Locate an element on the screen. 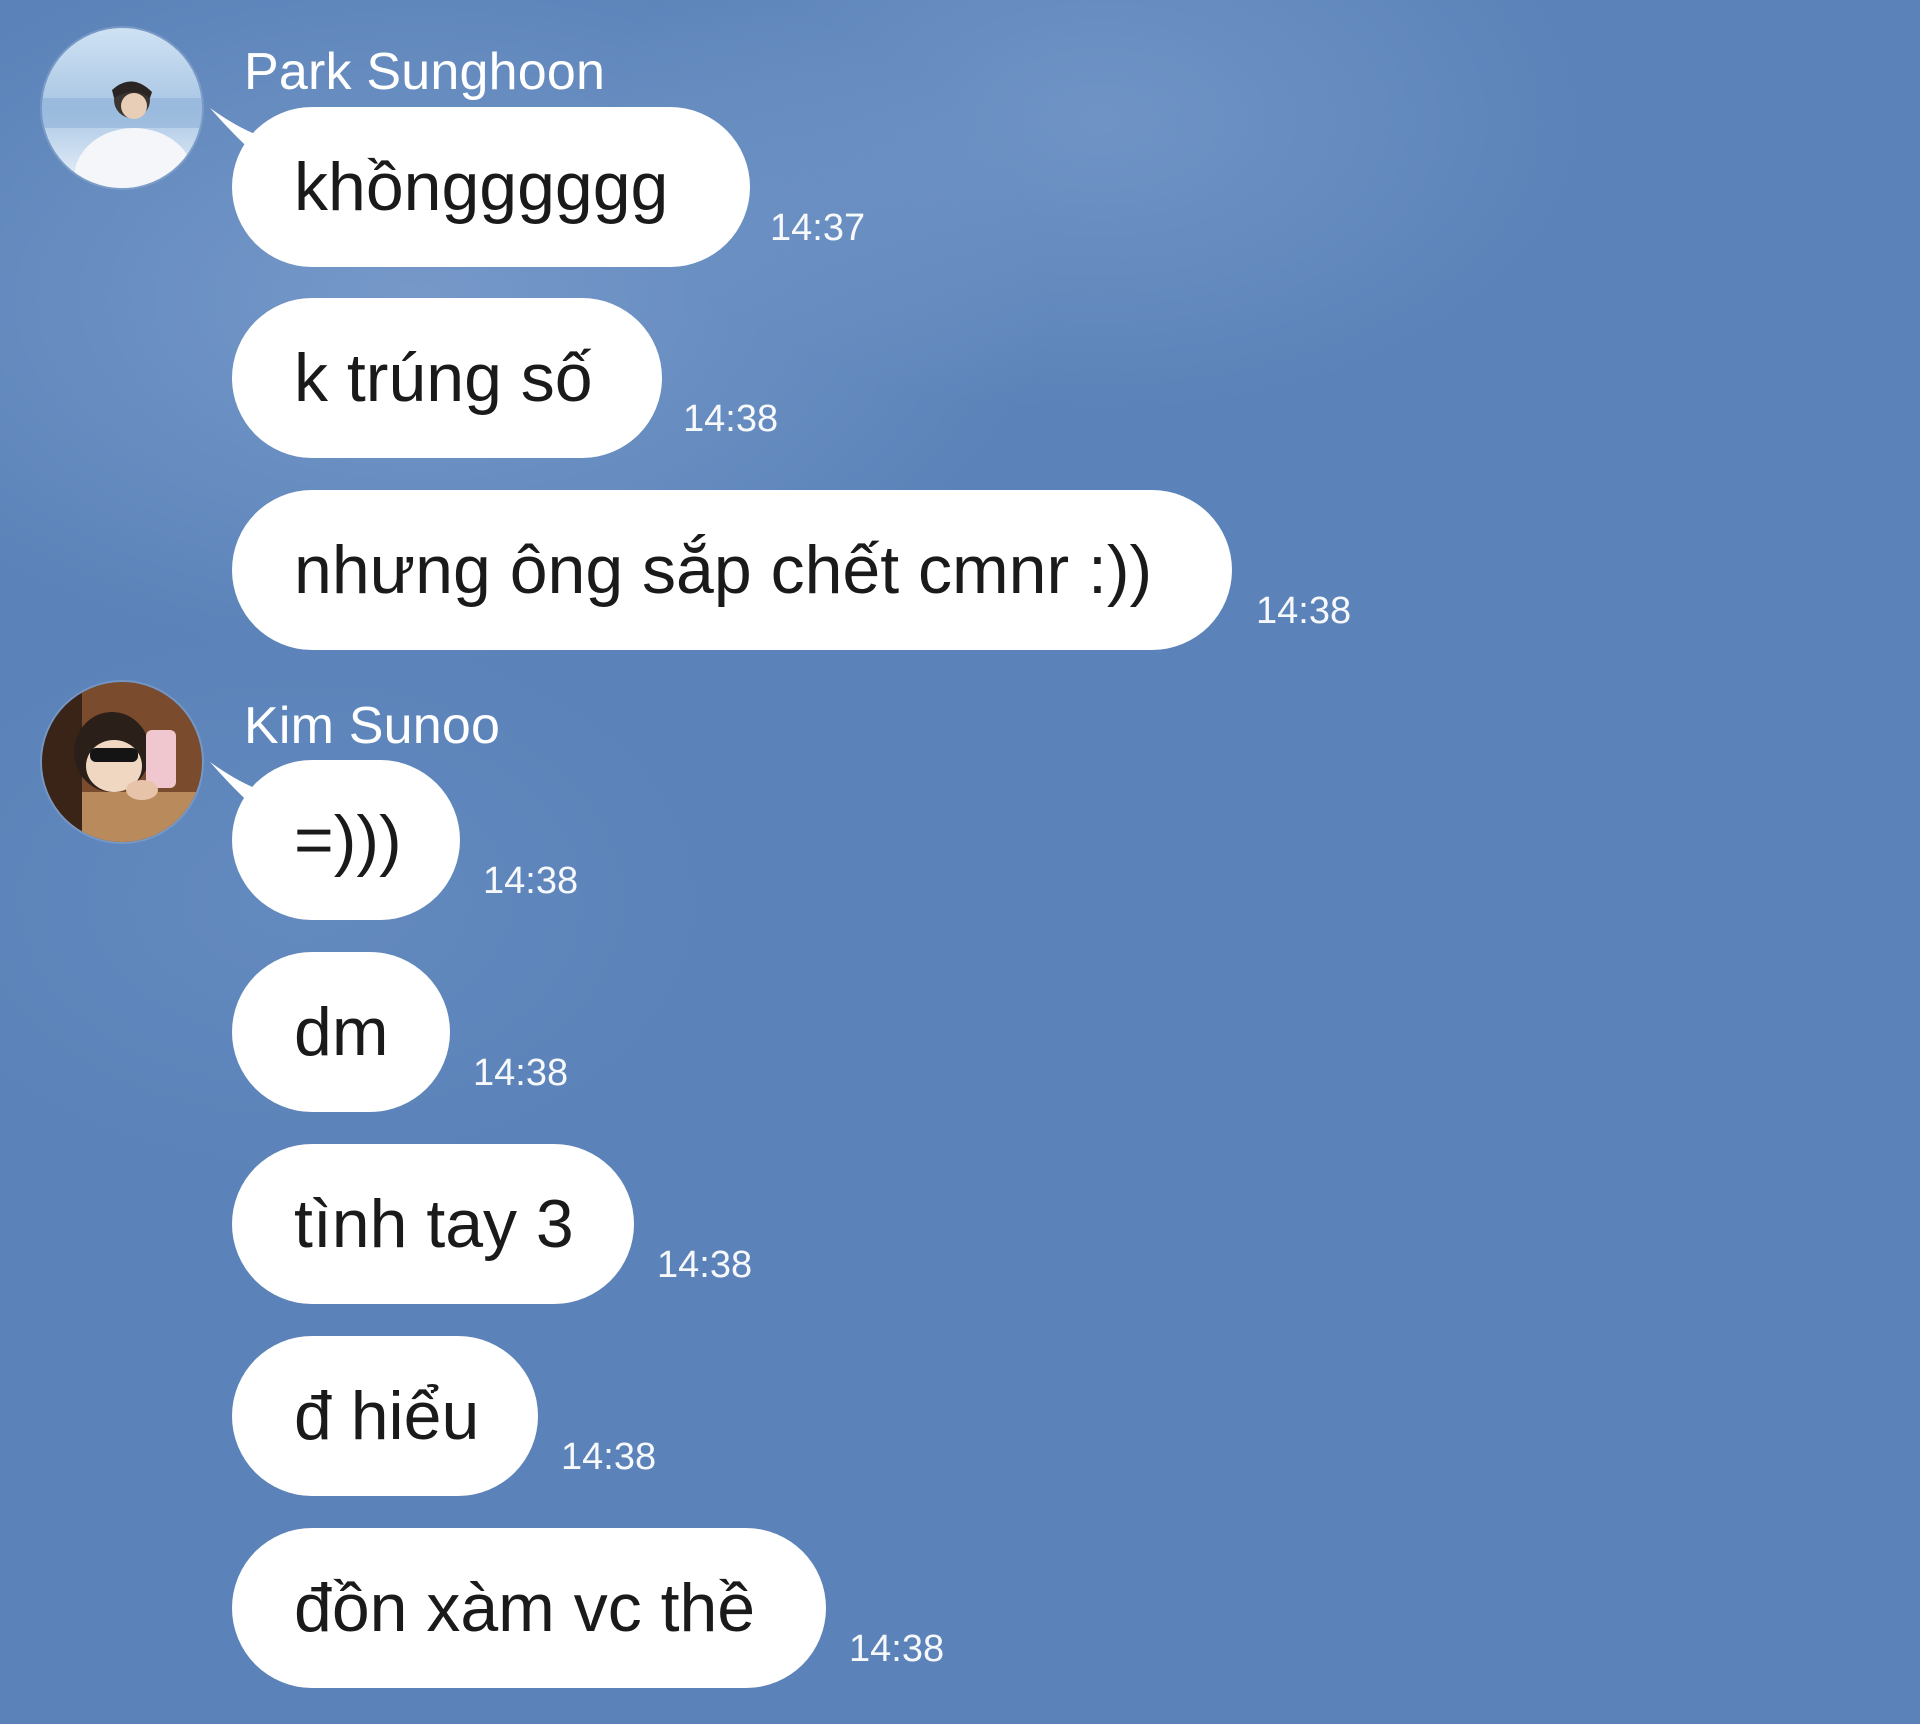 This screenshot has height=1724, width=1920. message-bubble: khồngggggg is located at coordinates (491, 187).